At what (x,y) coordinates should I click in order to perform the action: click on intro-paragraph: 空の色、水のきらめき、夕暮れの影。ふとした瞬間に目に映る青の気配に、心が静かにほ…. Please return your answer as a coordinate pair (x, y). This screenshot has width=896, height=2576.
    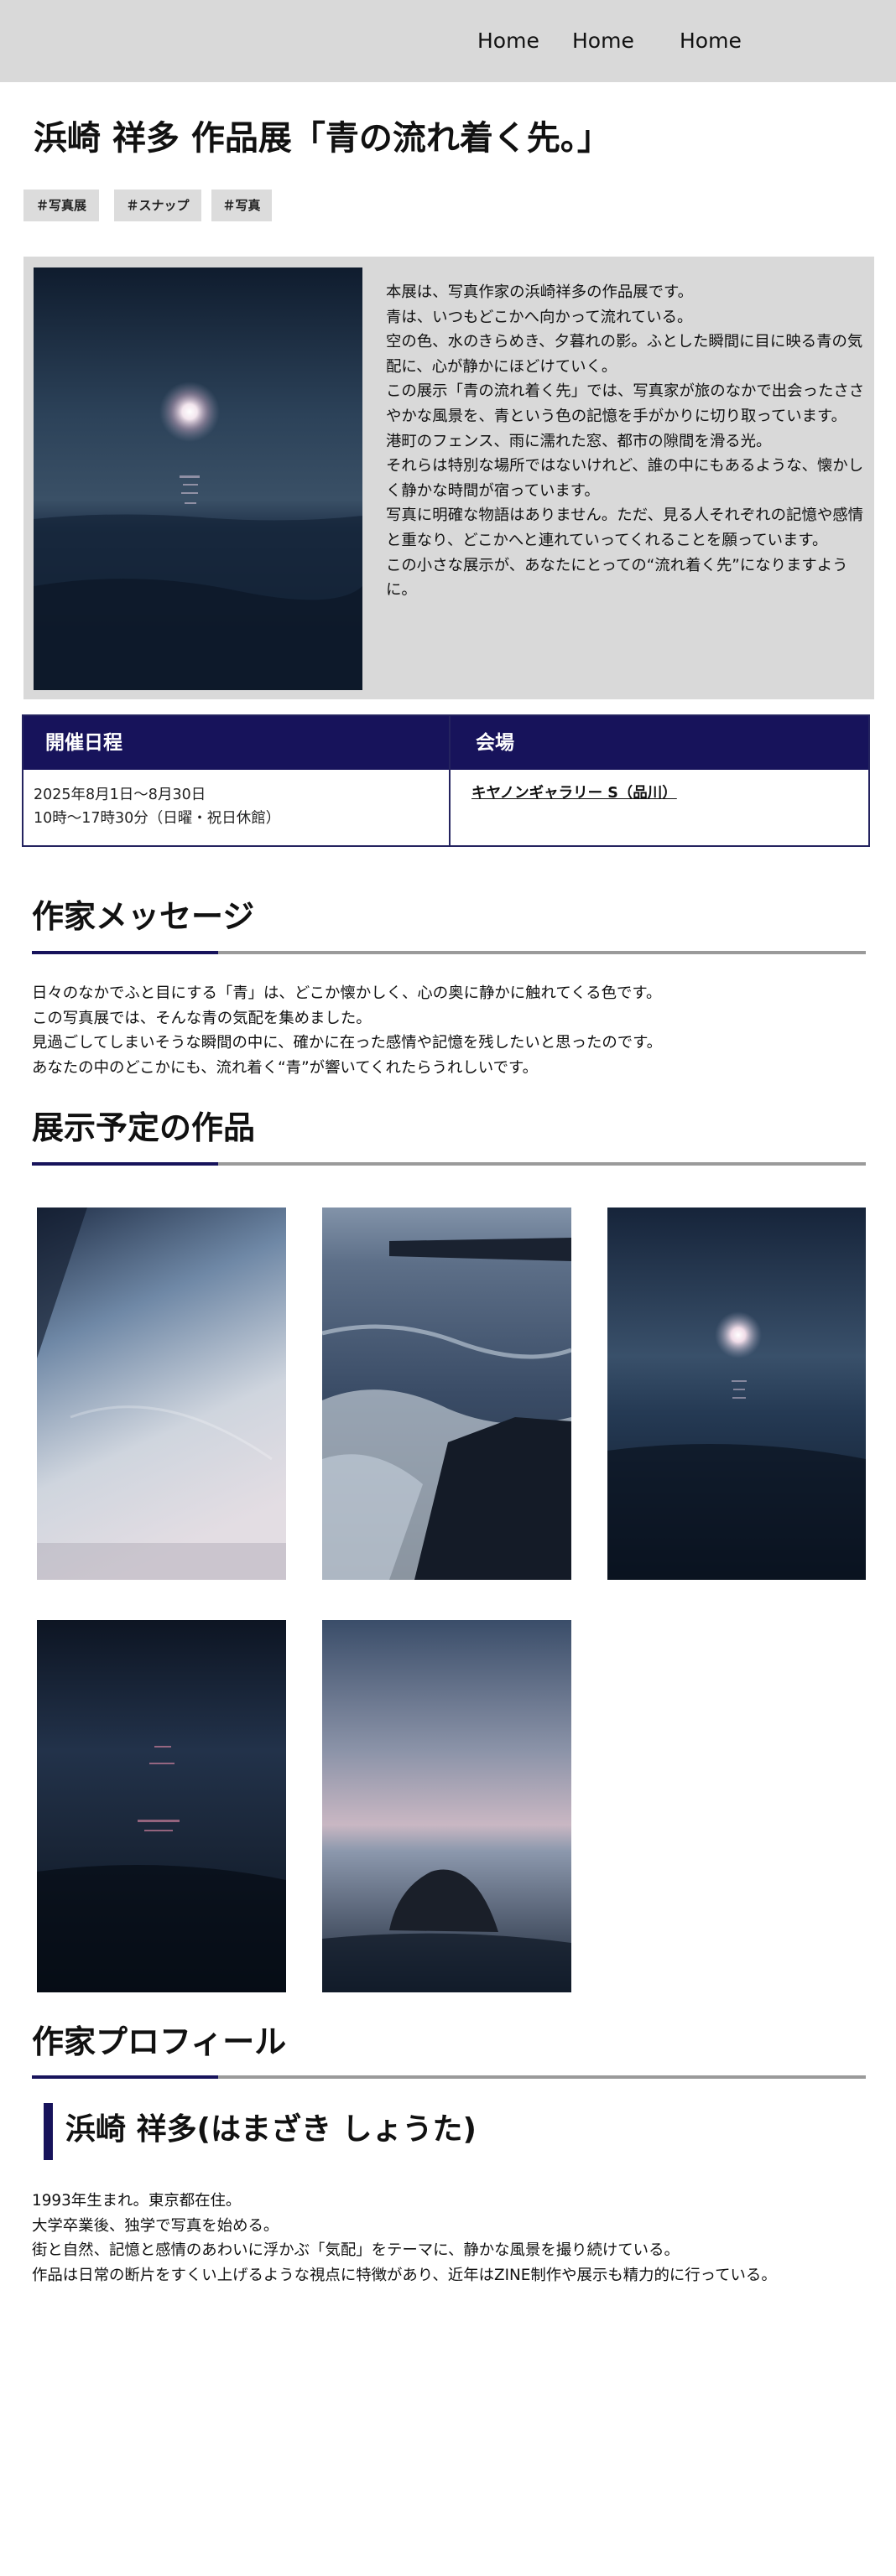
    Looking at the image, I should click on (624, 354).